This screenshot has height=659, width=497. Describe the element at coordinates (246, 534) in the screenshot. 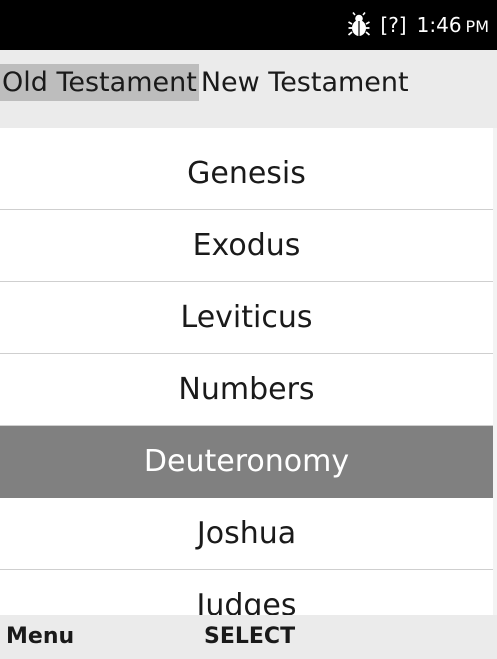

I see `list-item-joshua: Joshua` at that location.